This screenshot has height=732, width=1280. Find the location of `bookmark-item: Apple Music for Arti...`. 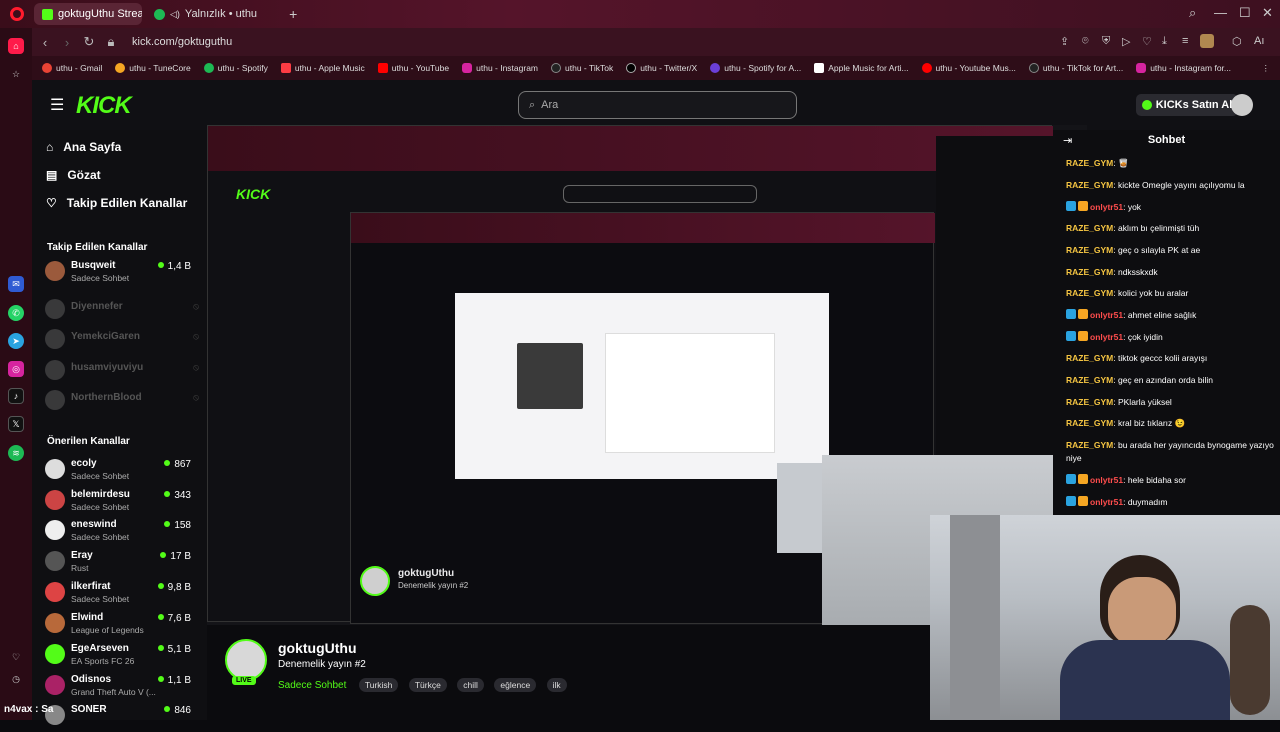

bookmark-item: Apple Music for Arti... is located at coordinates (861, 68).